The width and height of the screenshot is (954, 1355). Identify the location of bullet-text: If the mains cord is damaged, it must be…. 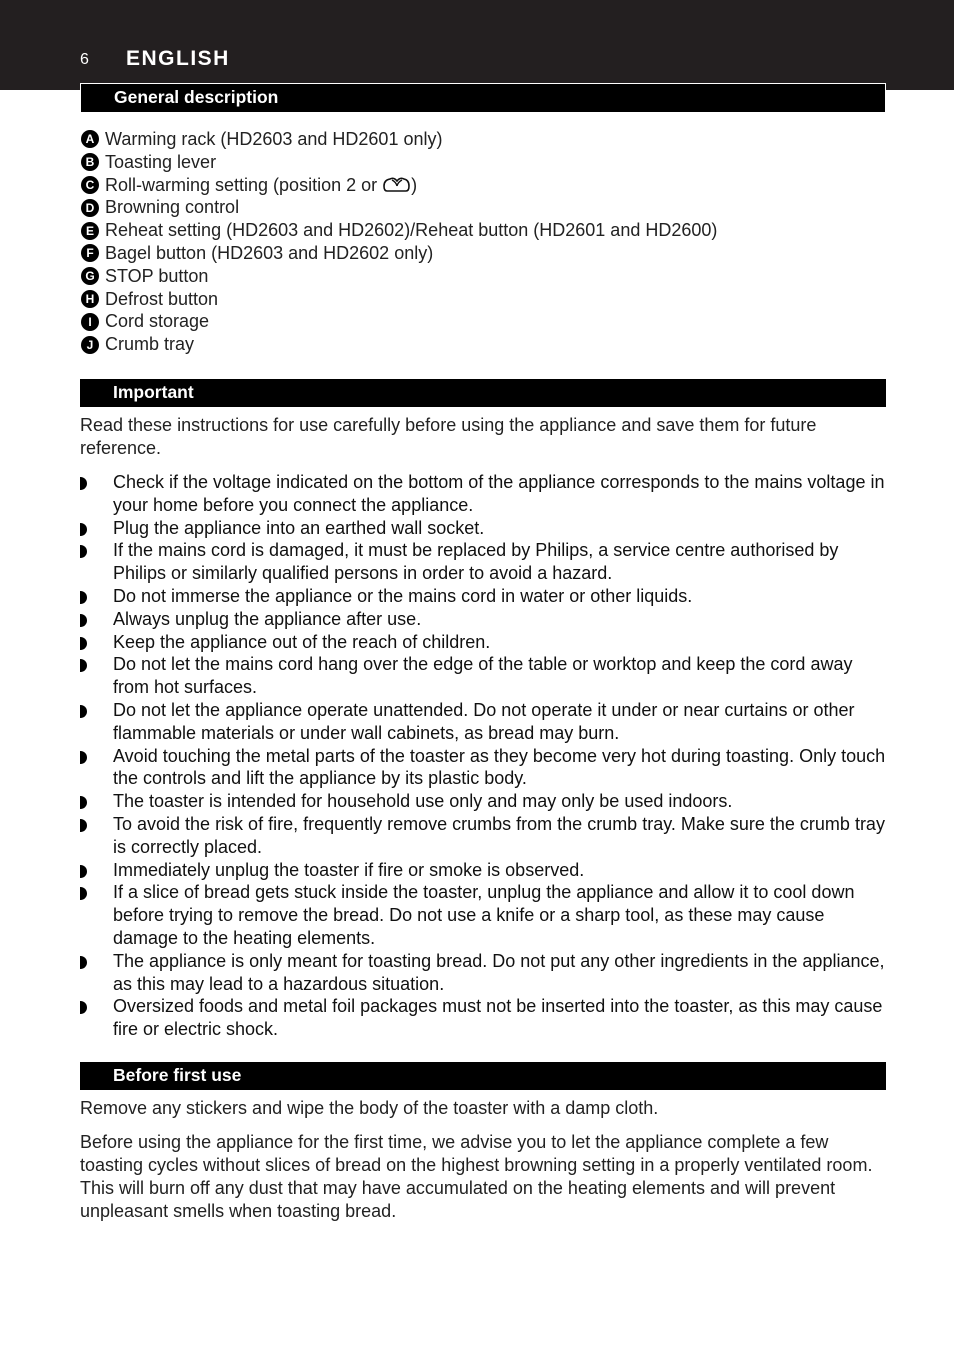
(476, 562).